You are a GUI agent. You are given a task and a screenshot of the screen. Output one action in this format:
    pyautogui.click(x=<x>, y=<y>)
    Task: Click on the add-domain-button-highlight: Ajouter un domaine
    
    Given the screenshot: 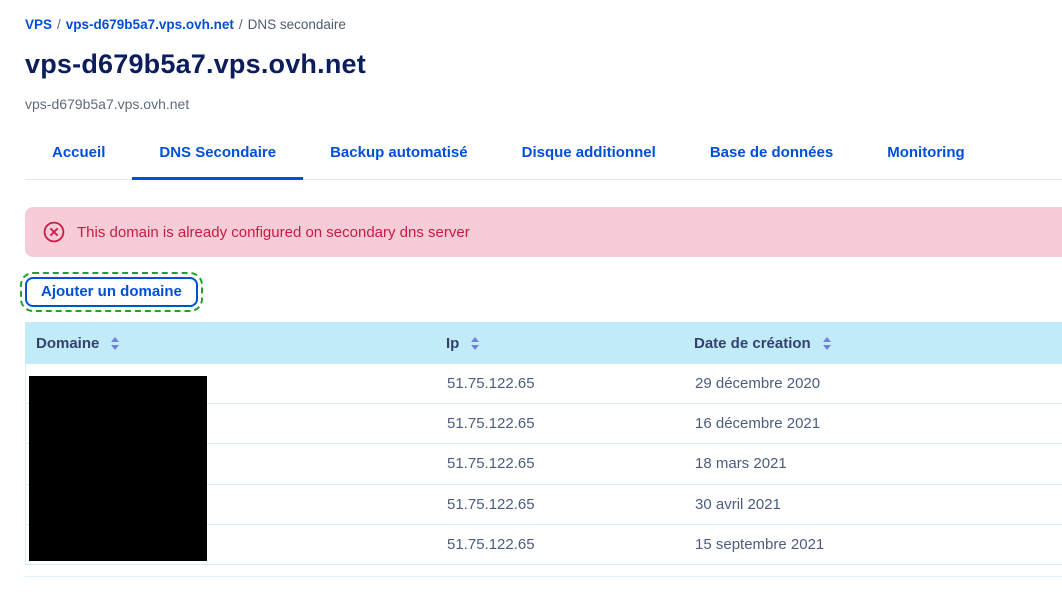 What is the action you would take?
    pyautogui.click(x=111, y=292)
    